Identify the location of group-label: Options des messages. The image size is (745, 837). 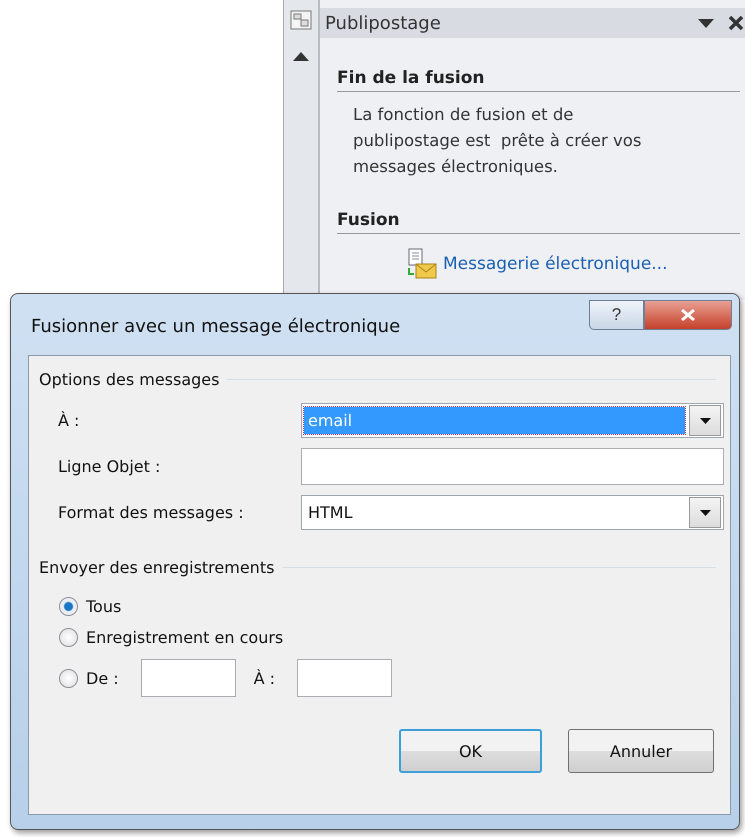
(129, 379).